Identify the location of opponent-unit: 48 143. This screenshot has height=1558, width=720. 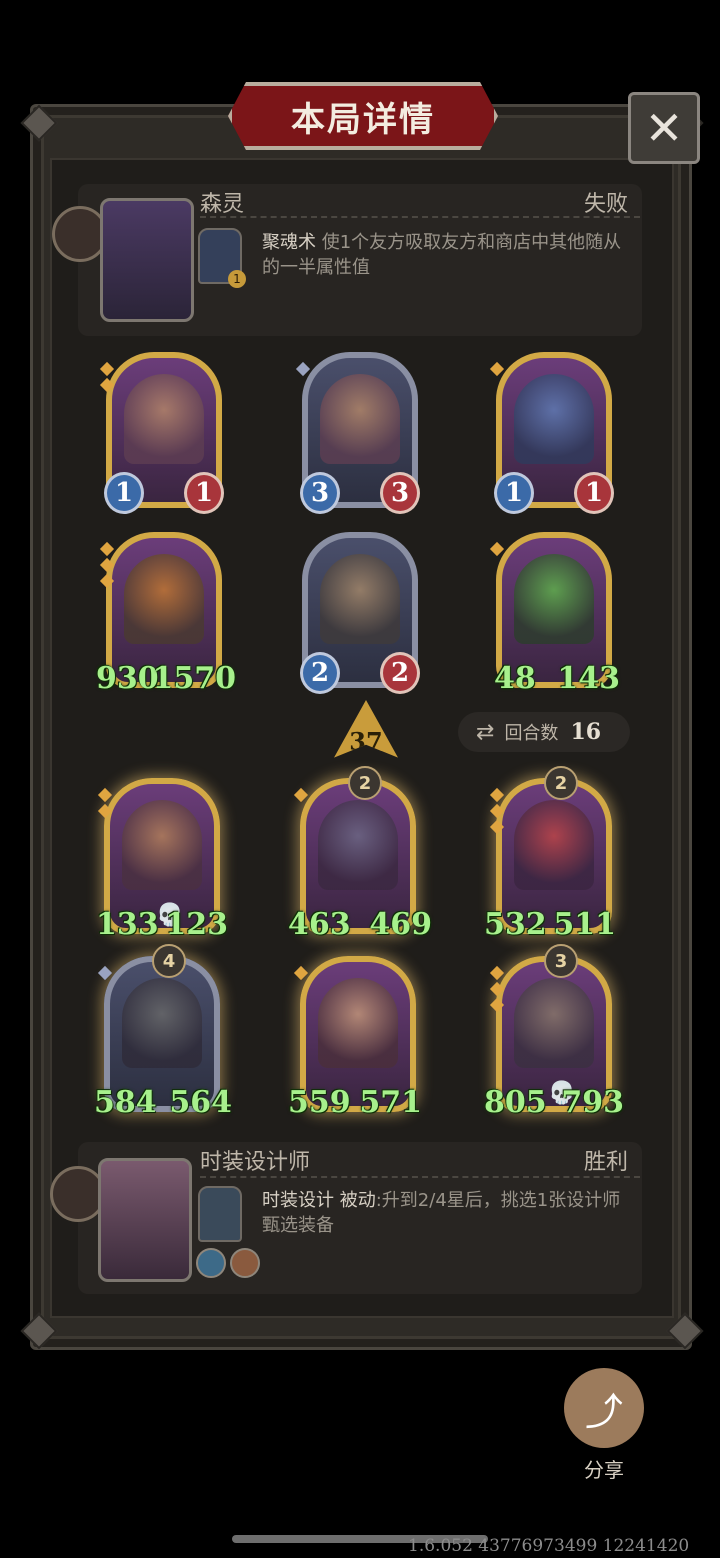
(554, 614).